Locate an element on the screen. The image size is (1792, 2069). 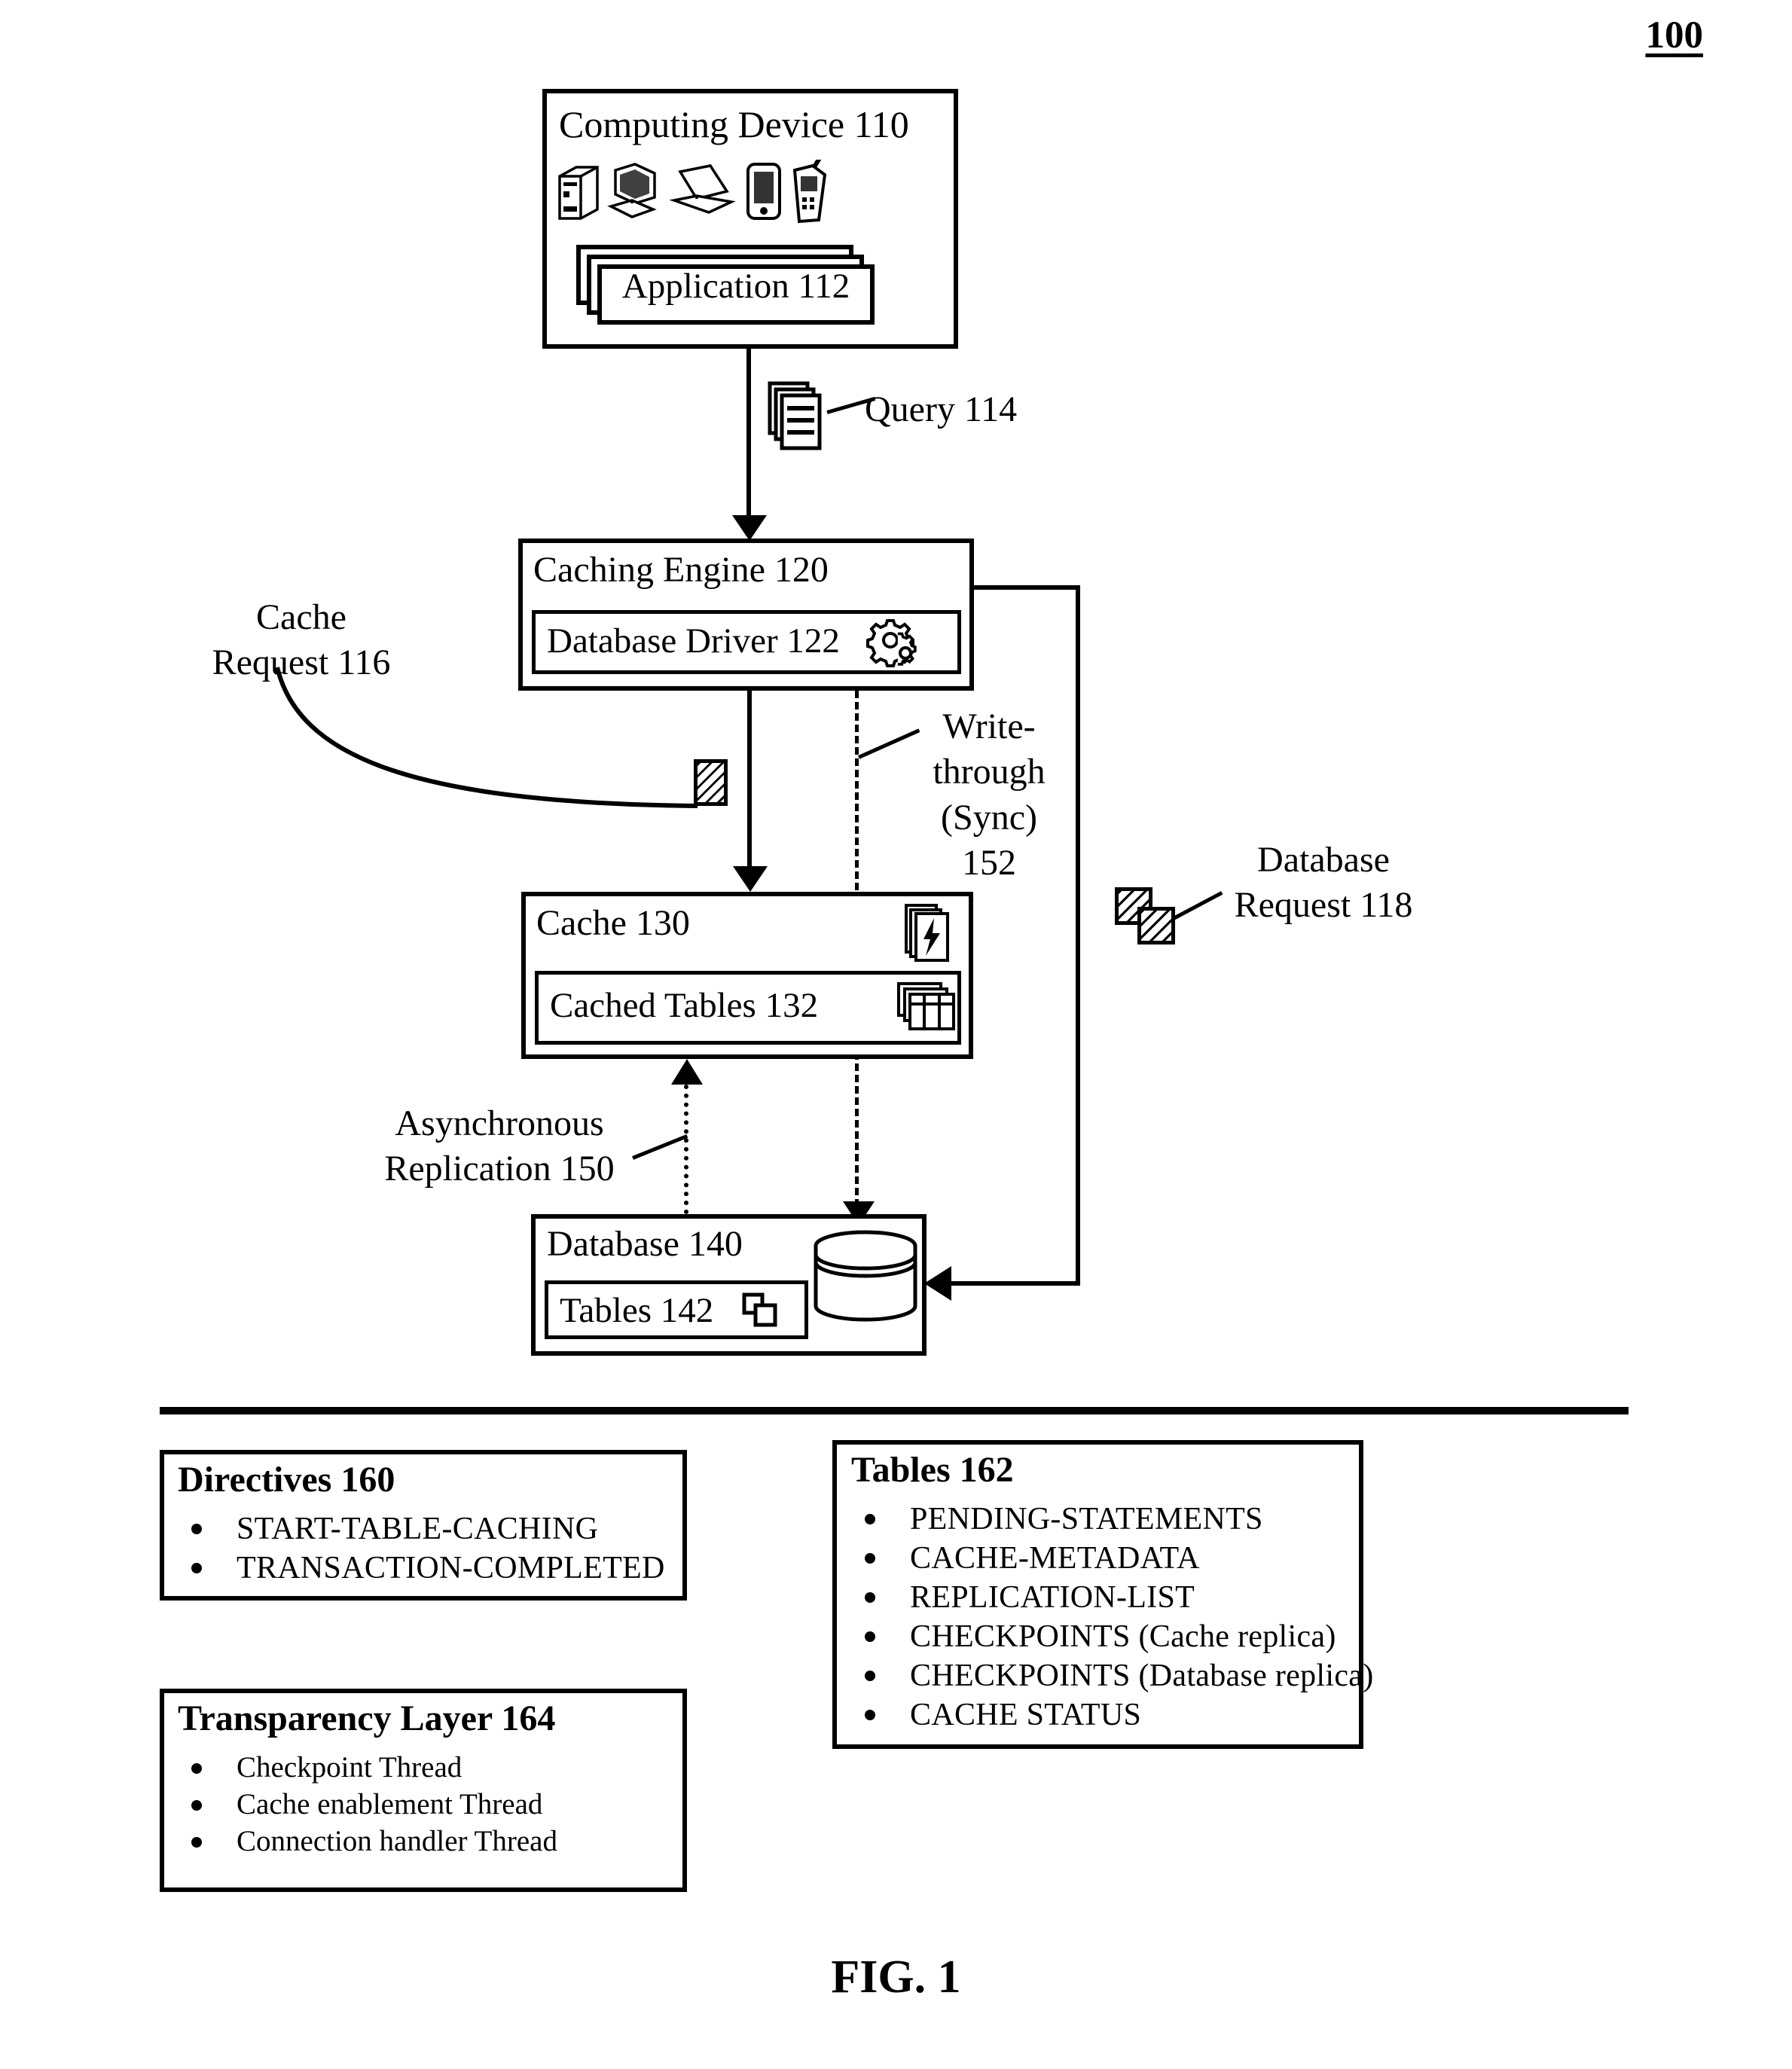
query-arrow-shaft is located at coordinates (748, 434).